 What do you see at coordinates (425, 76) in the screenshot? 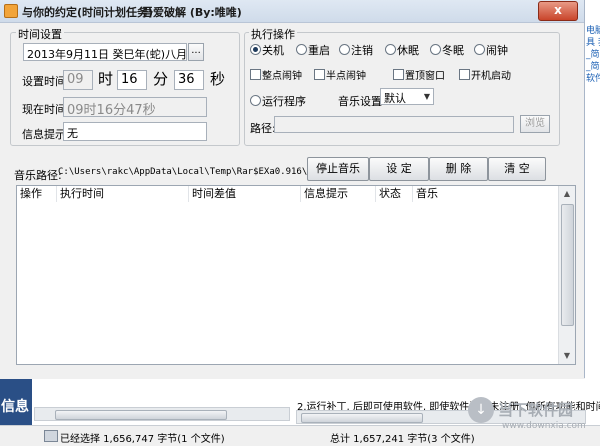
I see `check-topmost-label: 置顶窗口` at bounding box center [425, 76].